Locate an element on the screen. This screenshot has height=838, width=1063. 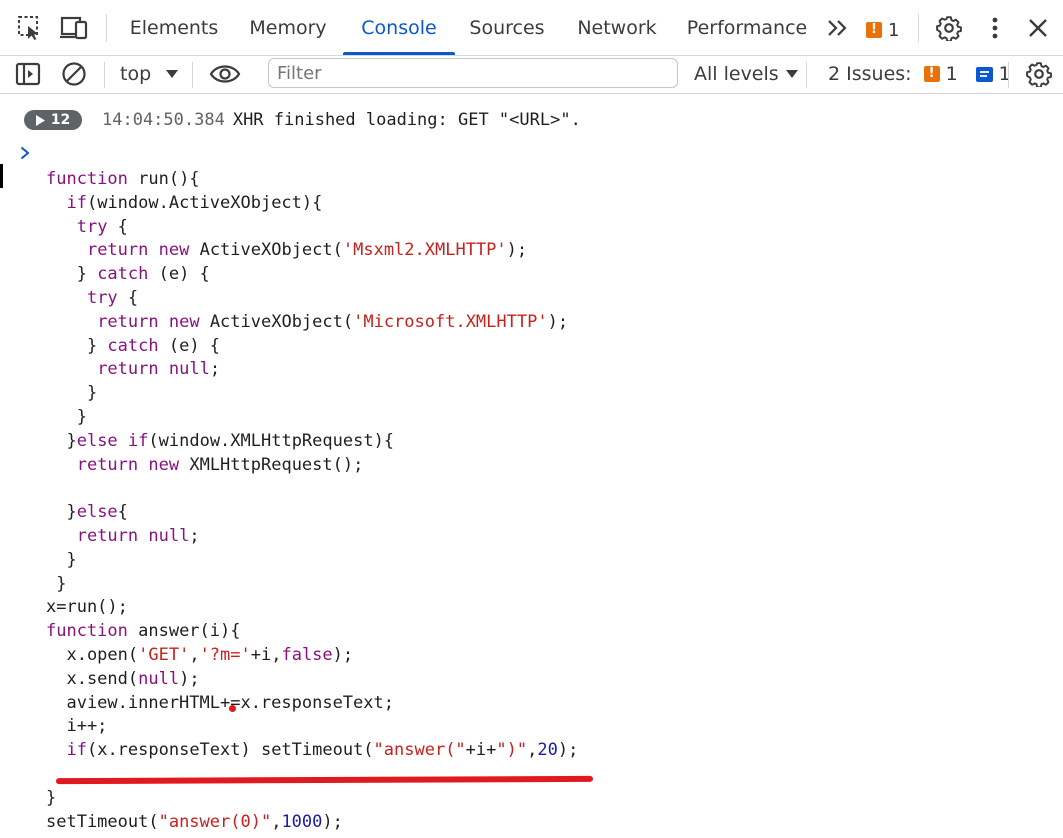
code-line: x=run(); is located at coordinates (87, 607).